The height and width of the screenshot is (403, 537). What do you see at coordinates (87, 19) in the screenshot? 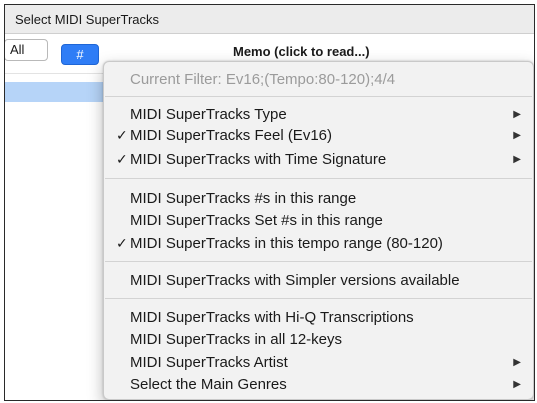
I see `window-title: Select MIDI SuperTracks` at bounding box center [87, 19].